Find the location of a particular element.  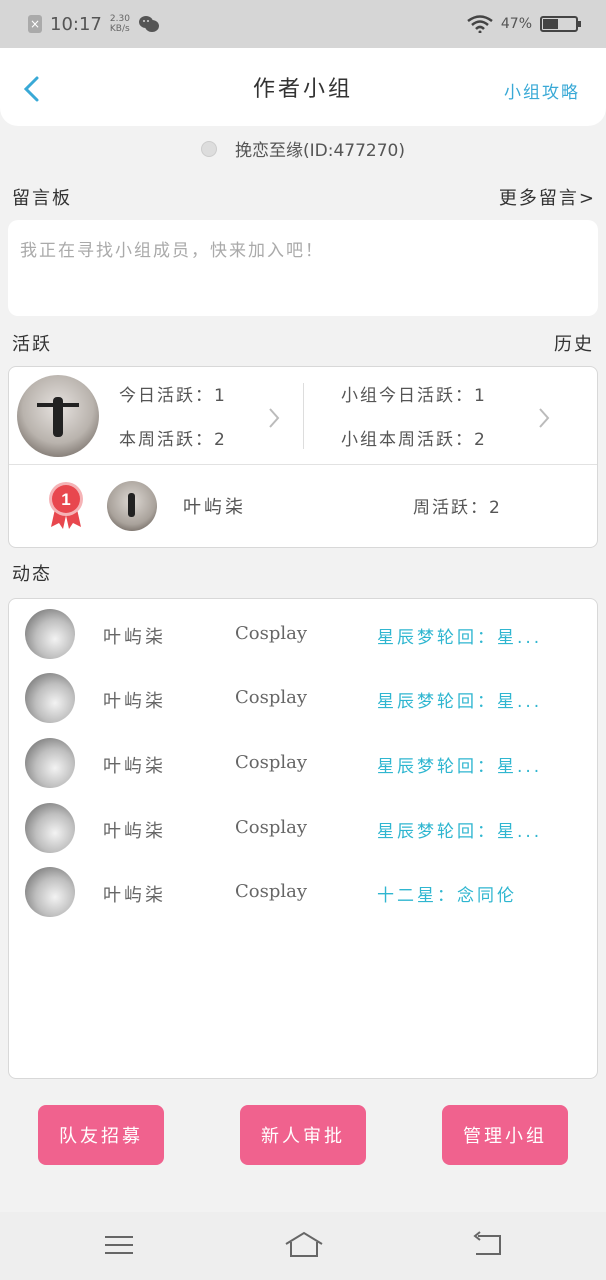

network-speed: 2.30 KB/s is located at coordinates (120, 24).